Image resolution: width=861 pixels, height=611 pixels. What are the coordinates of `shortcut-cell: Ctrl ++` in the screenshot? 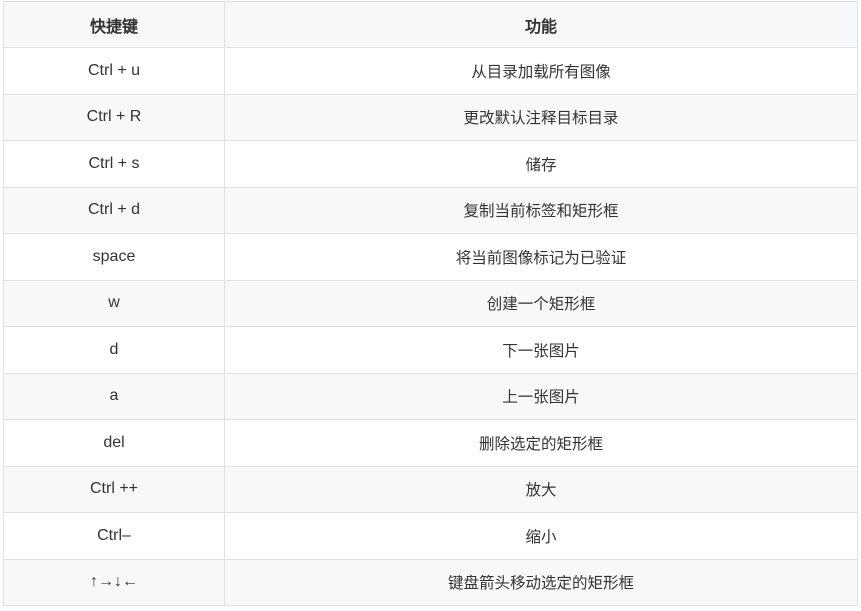 It's located at (114, 489).